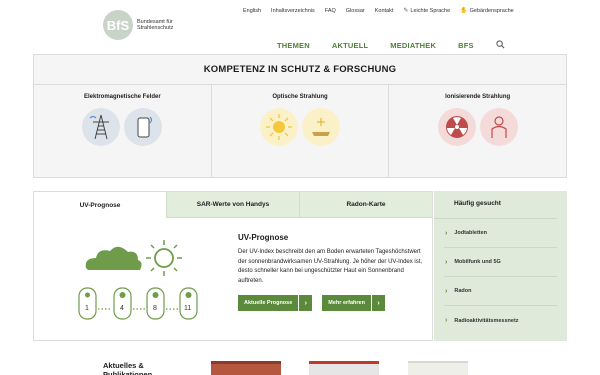  Describe the element at coordinates (491, 10) in the screenshot. I see `meta-link-label: Gebärdensprache` at that location.